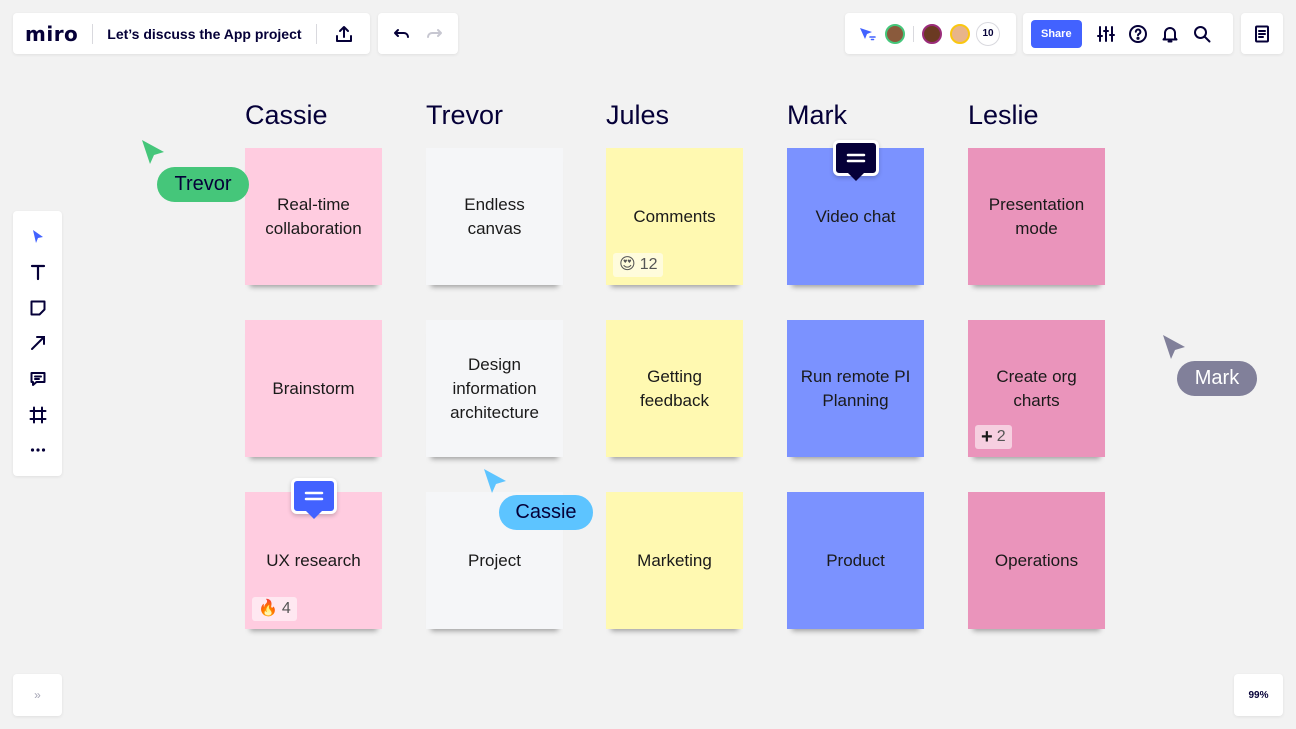  Describe the element at coordinates (418, 33) in the screenshot. I see `undo-redo-panel` at that location.